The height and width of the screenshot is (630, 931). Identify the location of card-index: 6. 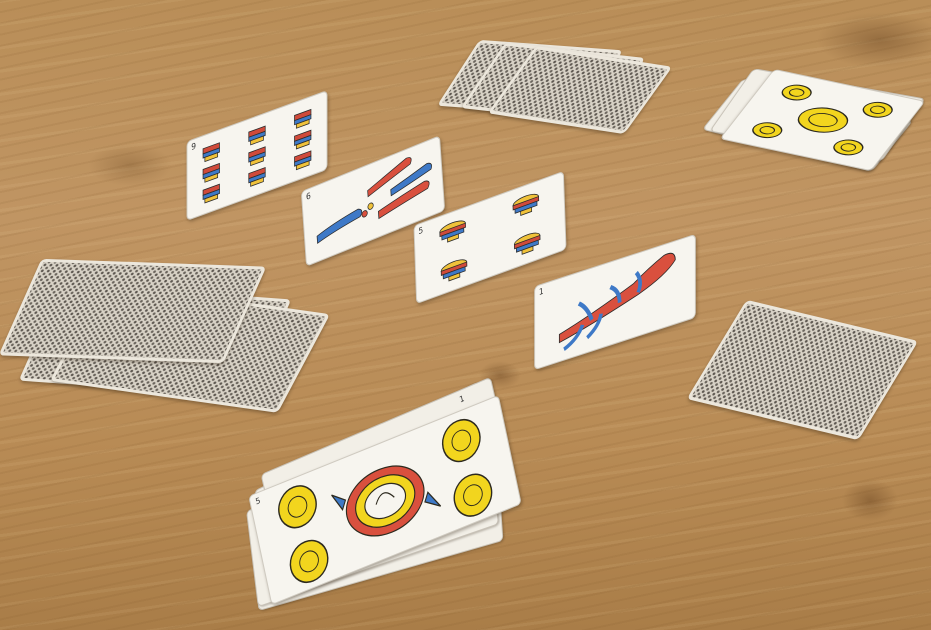
(308, 196).